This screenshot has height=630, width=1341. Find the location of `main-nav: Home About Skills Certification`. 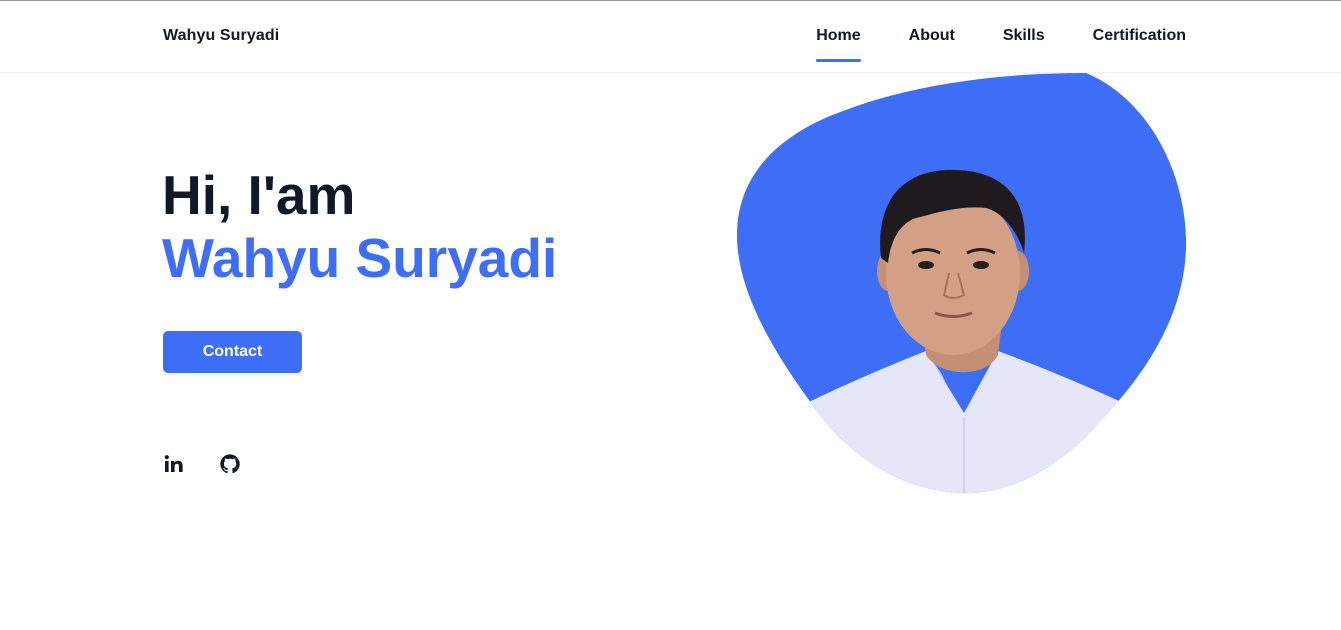

main-nav: Home About Skills Certification is located at coordinates (1001, 44).